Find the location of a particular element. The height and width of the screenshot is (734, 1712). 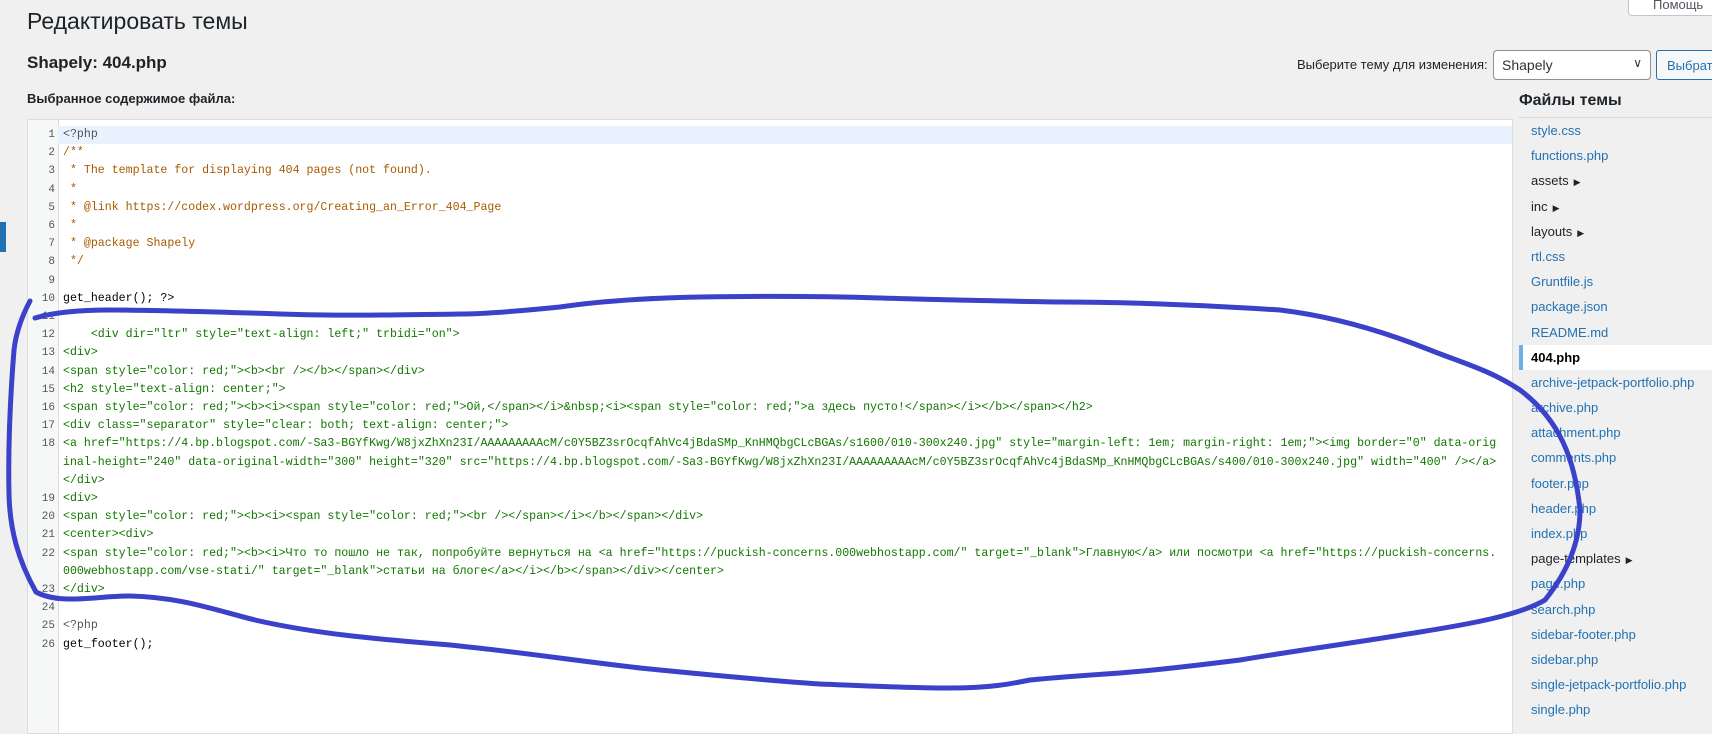

code-line: 25 <?php is located at coordinates (770, 626).